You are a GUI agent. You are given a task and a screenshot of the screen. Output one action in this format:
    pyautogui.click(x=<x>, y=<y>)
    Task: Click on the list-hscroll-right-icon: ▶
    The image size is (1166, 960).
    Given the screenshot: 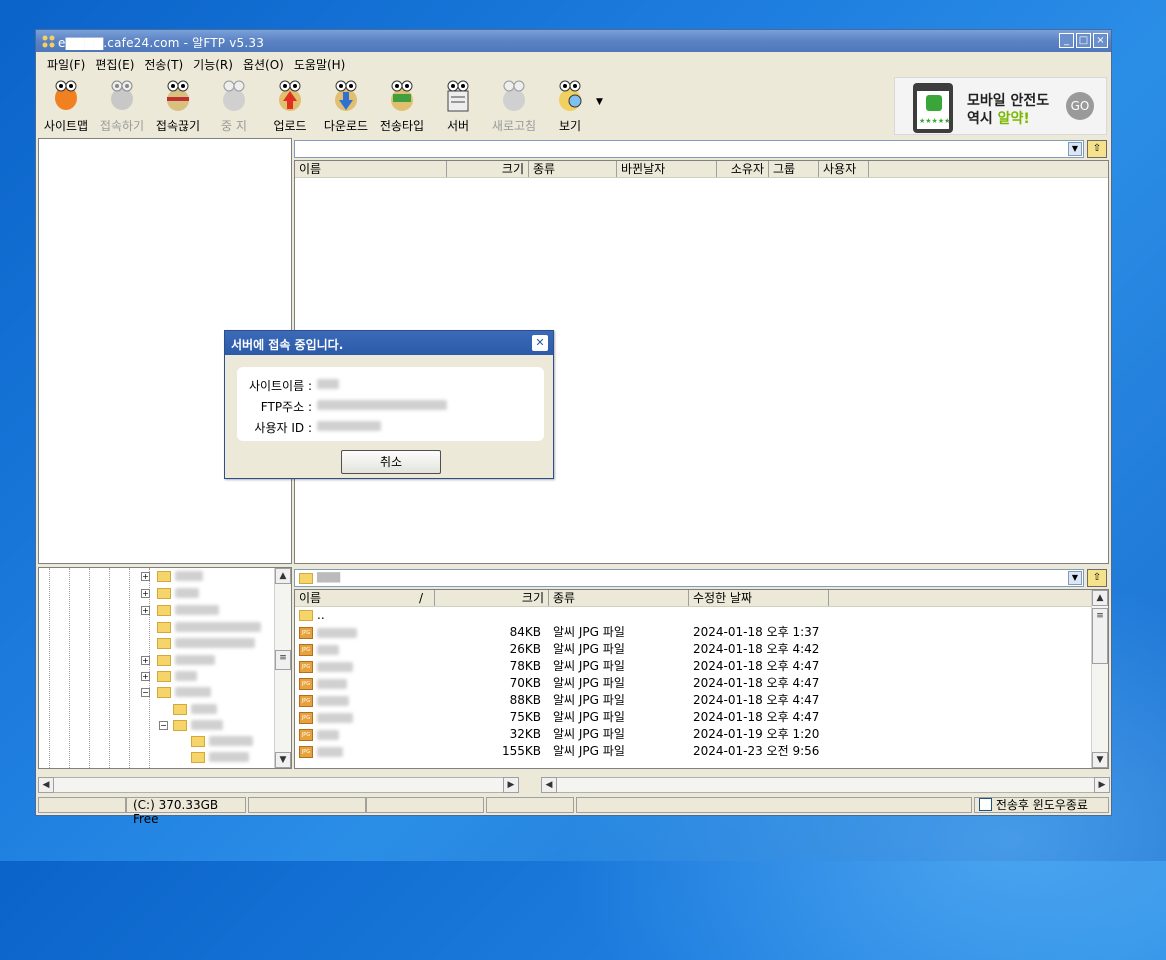 What is the action you would take?
    pyautogui.click(x=1102, y=785)
    